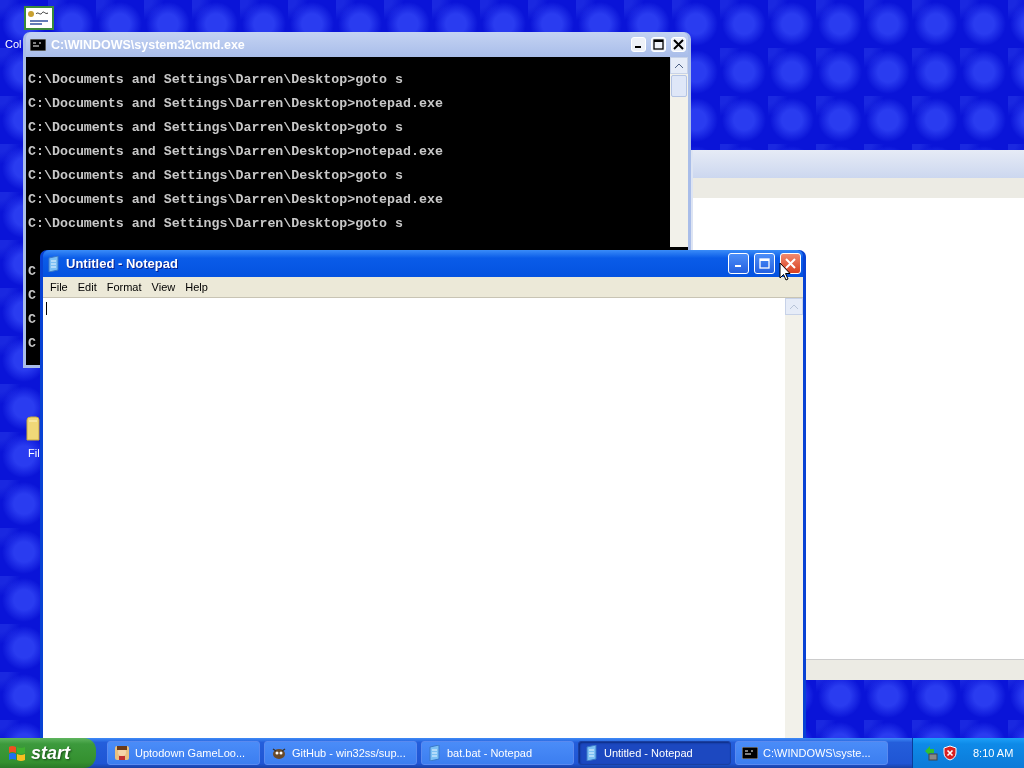  I want to click on mouse-pointer-icon, so click(785, 271).